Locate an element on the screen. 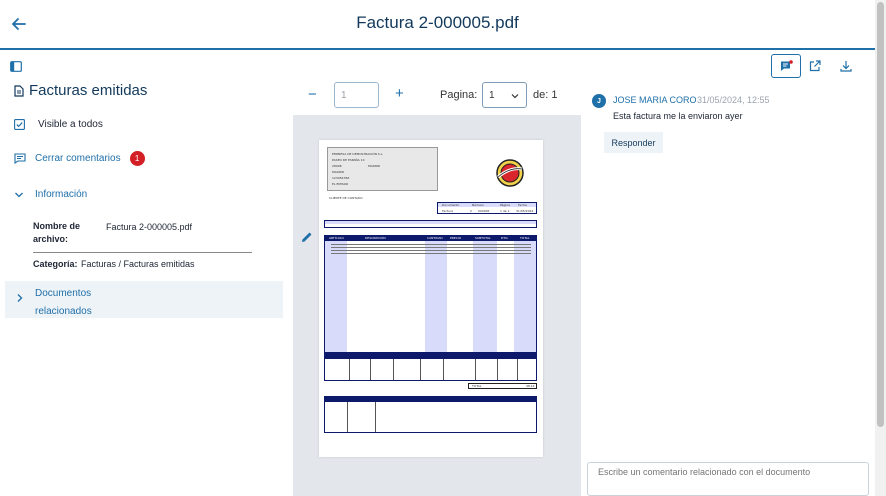 The height and width of the screenshot is (496, 886). pdf-client-strip is located at coordinates (430, 224).